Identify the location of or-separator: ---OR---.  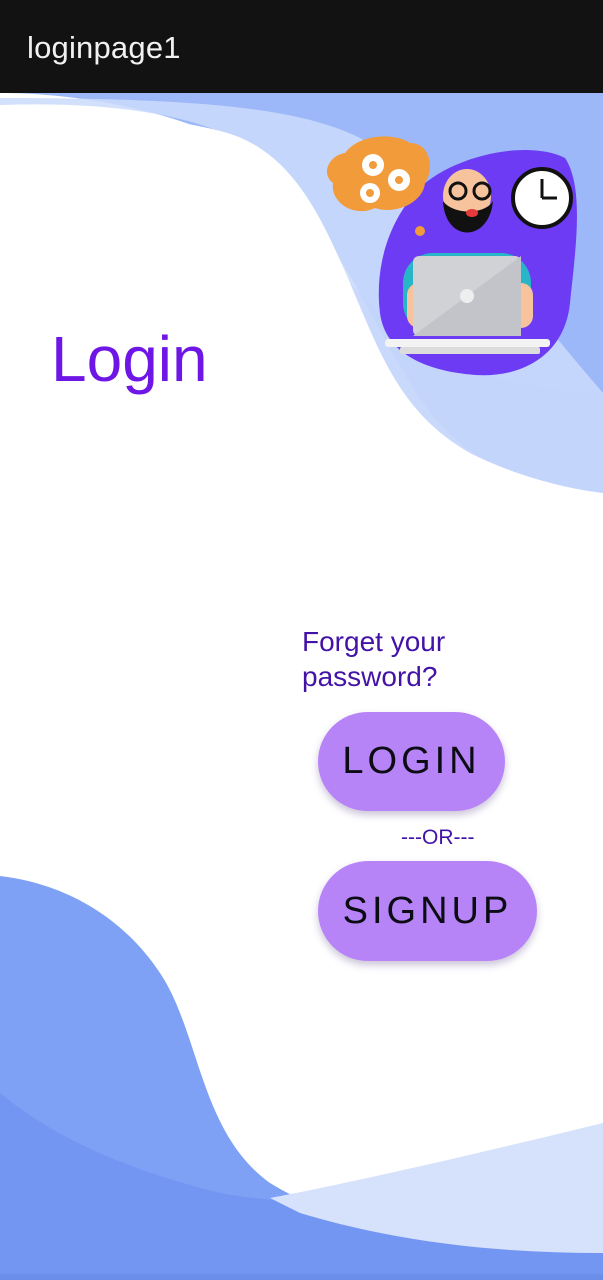
(438, 837).